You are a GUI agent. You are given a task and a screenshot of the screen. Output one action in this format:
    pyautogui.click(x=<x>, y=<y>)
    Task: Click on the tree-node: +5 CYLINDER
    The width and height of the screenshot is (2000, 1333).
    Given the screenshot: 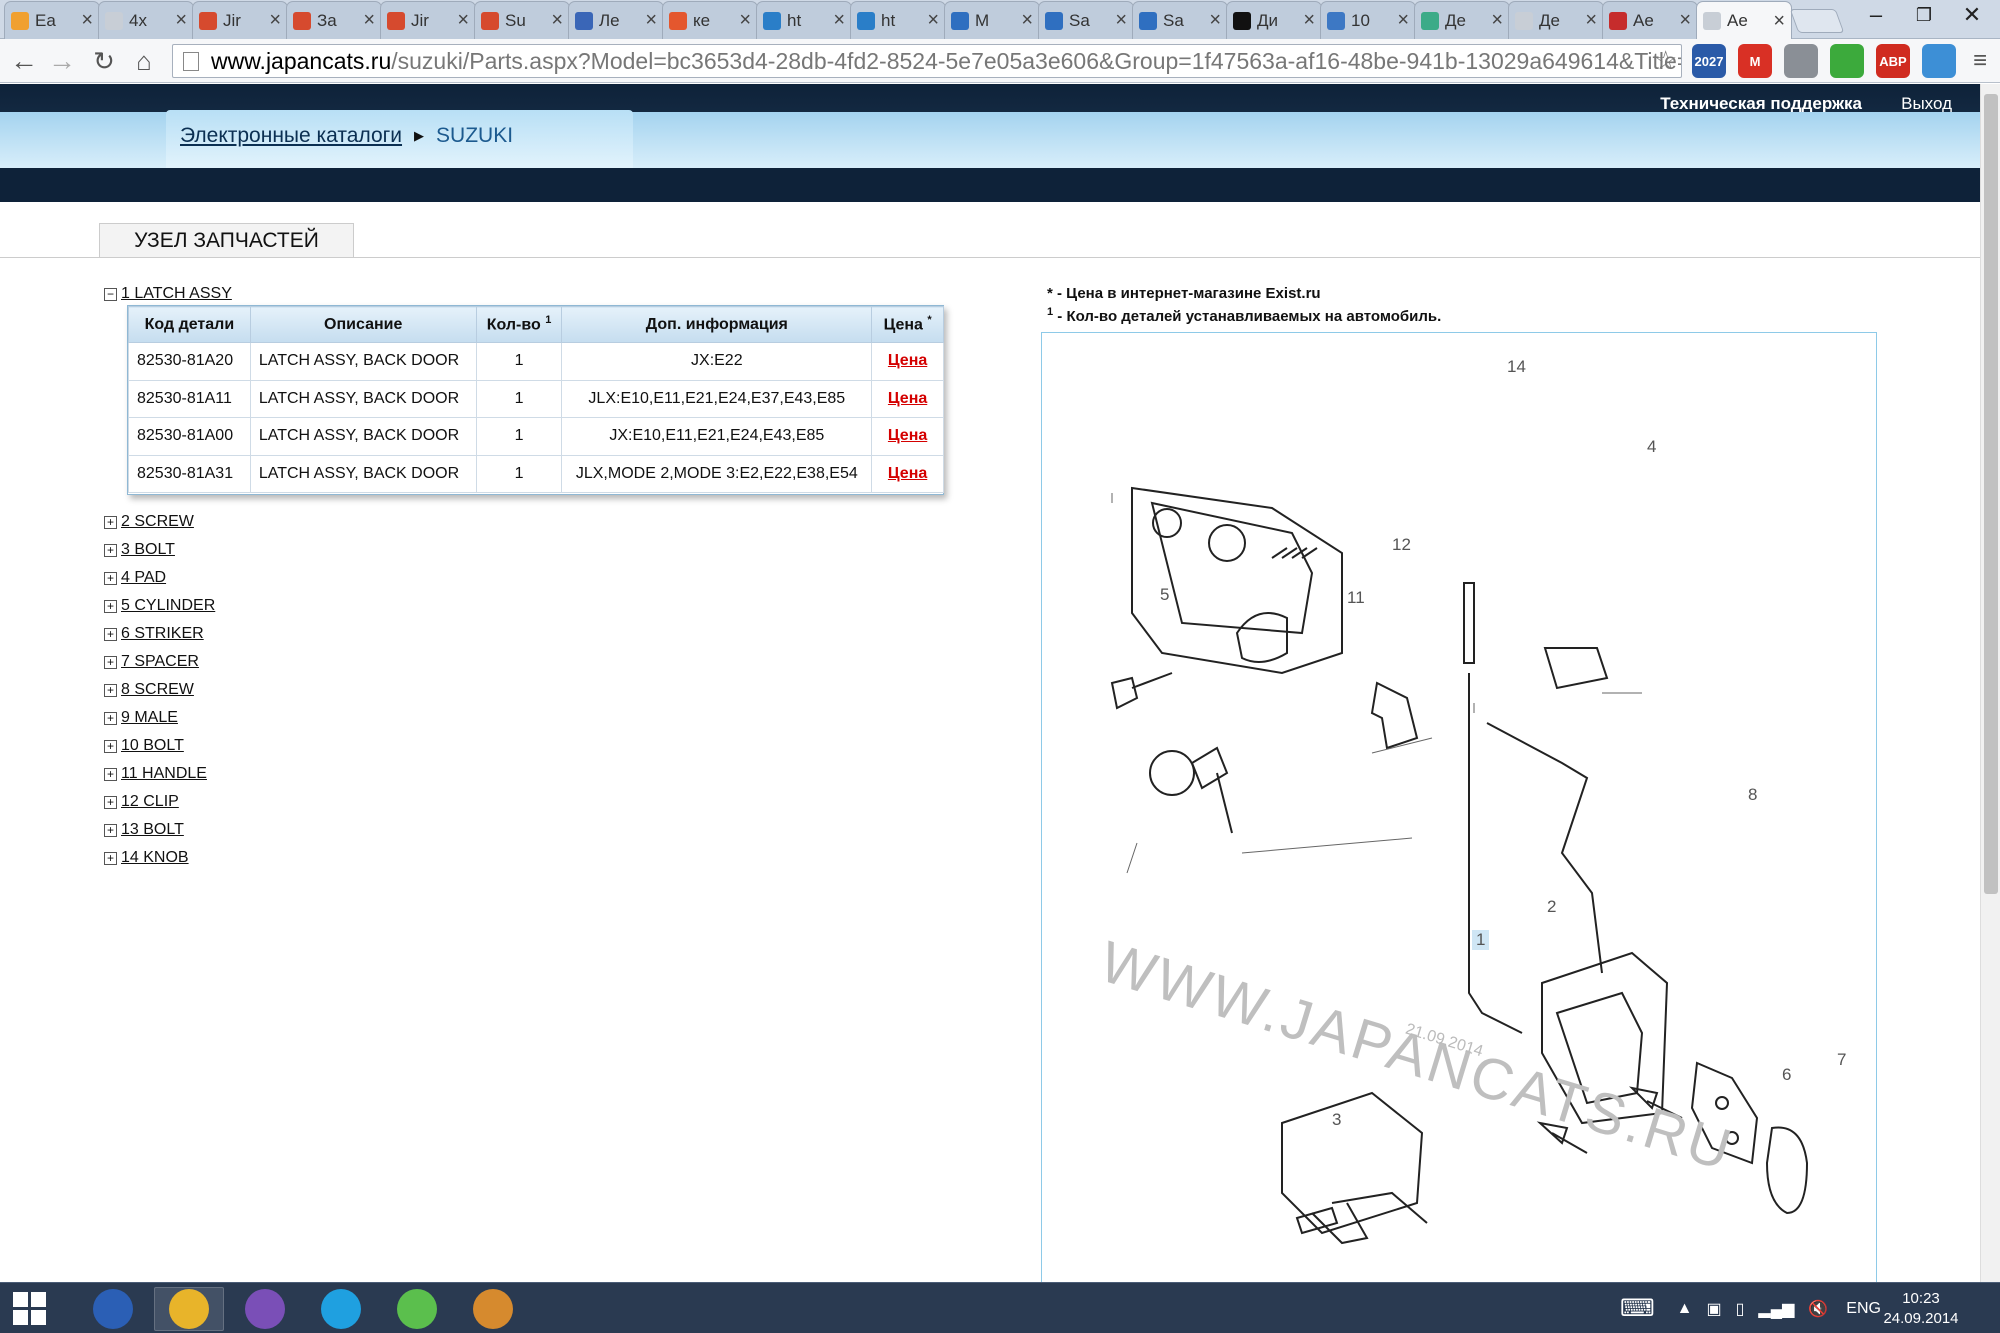 What is the action you would take?
    pyautogui.click(x=168, y=606)
    